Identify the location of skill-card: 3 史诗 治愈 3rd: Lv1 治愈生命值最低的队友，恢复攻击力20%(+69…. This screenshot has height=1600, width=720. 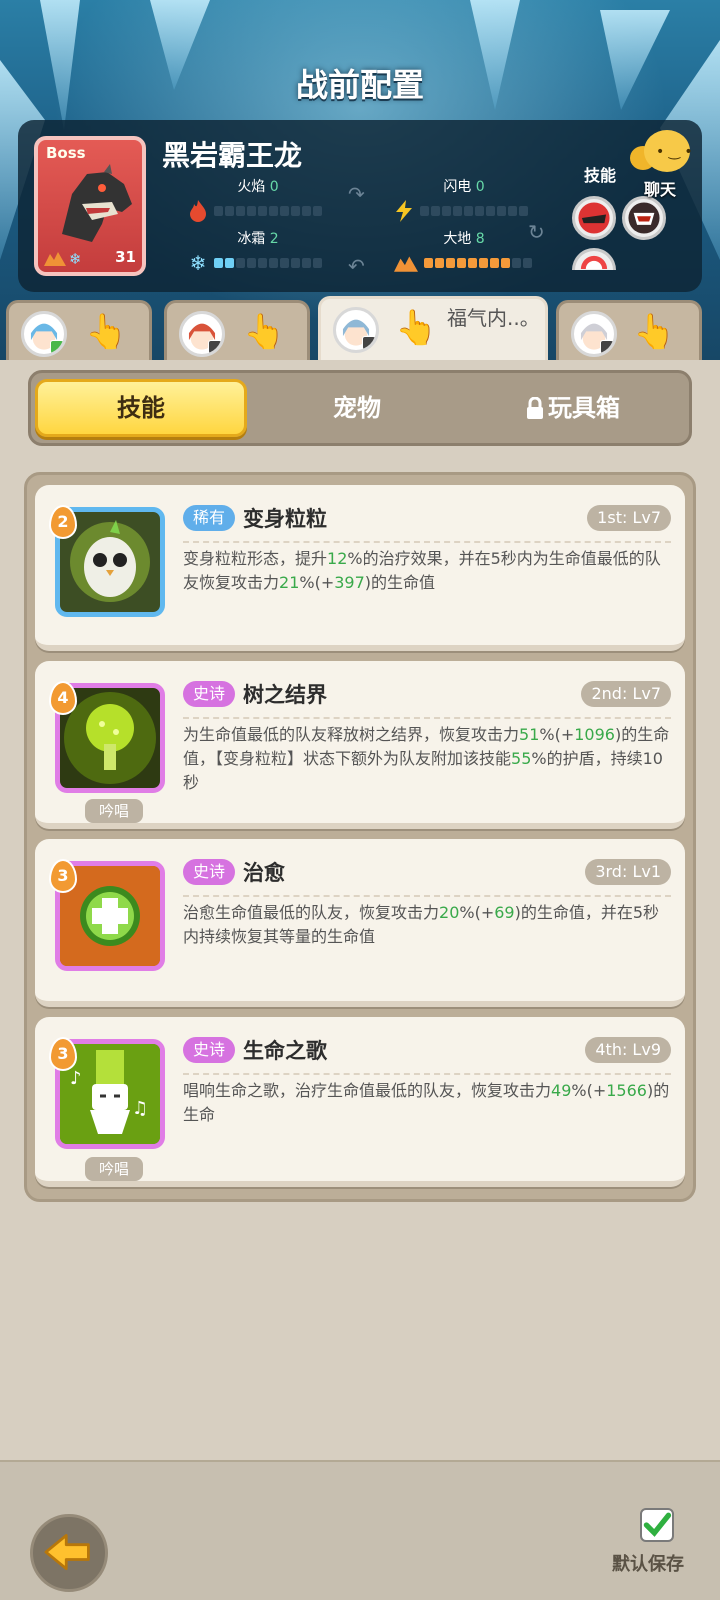
(360, 923).